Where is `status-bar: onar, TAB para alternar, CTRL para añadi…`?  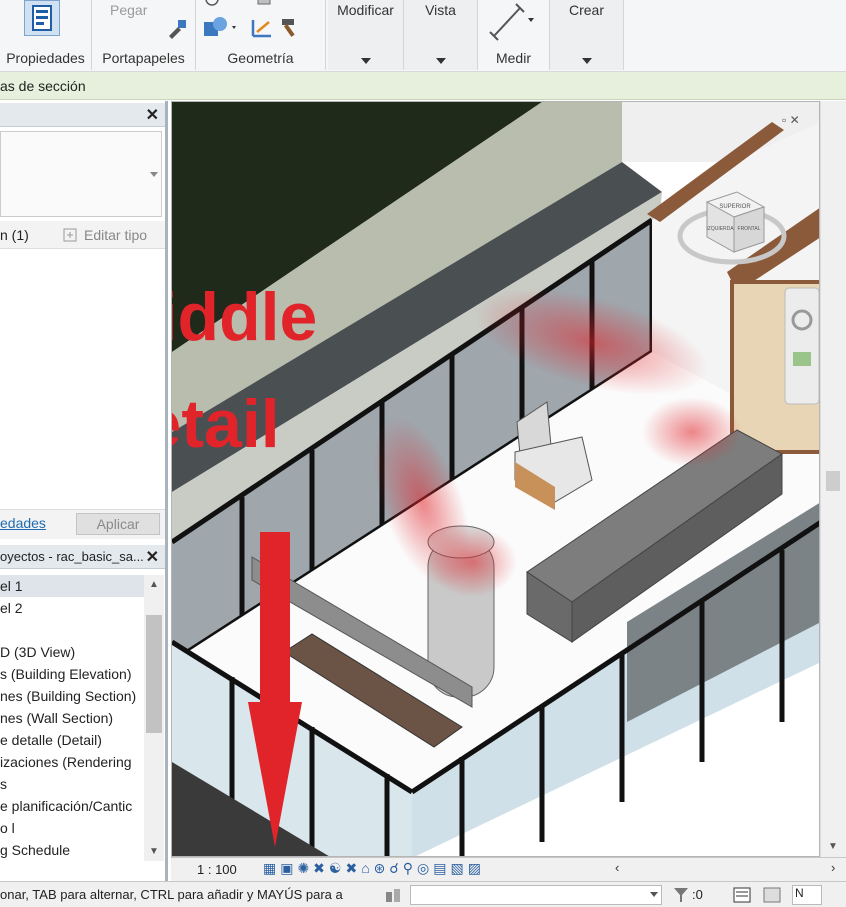
status-bar: onar, TAB para alternar, CTRL para añadi… is located at coordinates (423, 894).